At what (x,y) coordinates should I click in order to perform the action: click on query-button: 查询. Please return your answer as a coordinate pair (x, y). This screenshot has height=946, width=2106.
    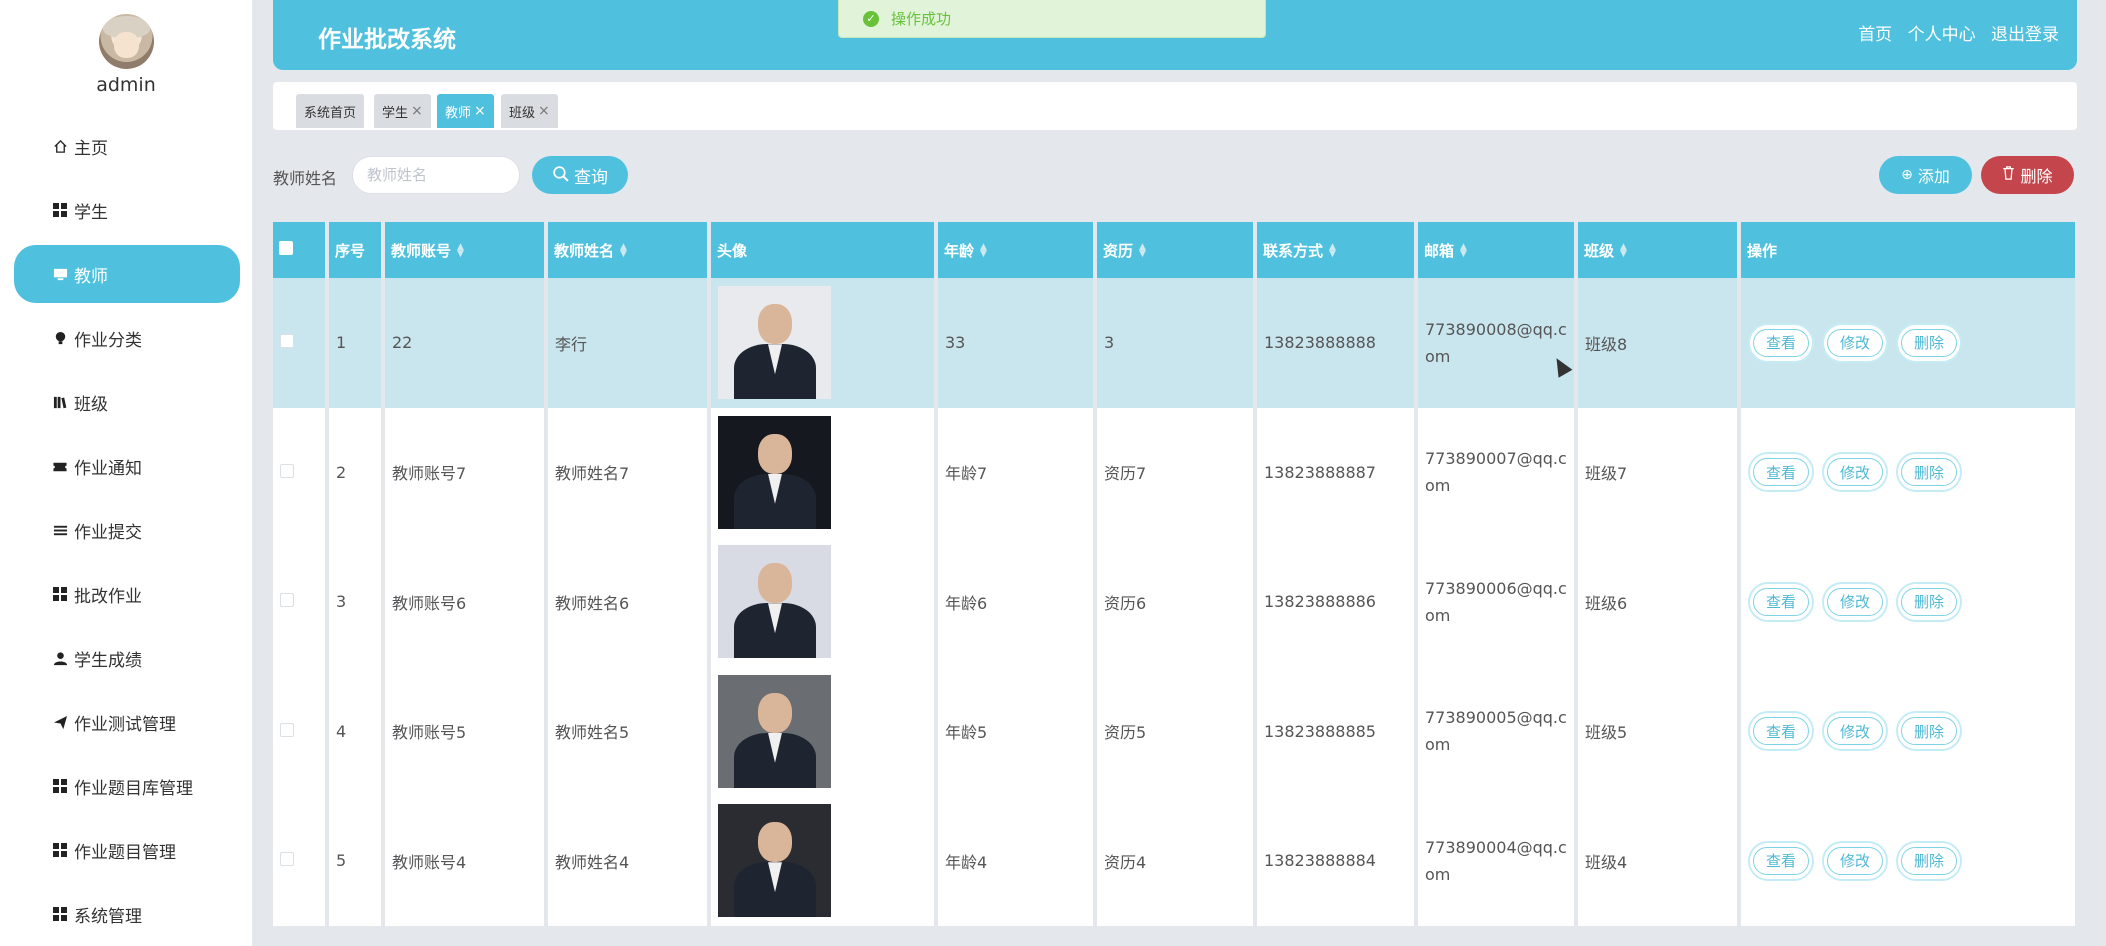
    Looking at the image, I should click on (580, 175).